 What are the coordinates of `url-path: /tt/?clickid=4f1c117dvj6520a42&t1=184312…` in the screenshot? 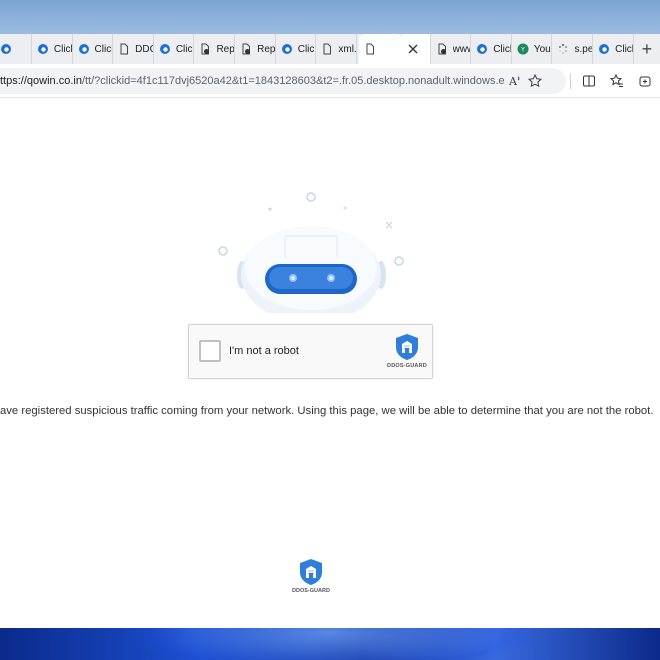 It's located at (293, 80).